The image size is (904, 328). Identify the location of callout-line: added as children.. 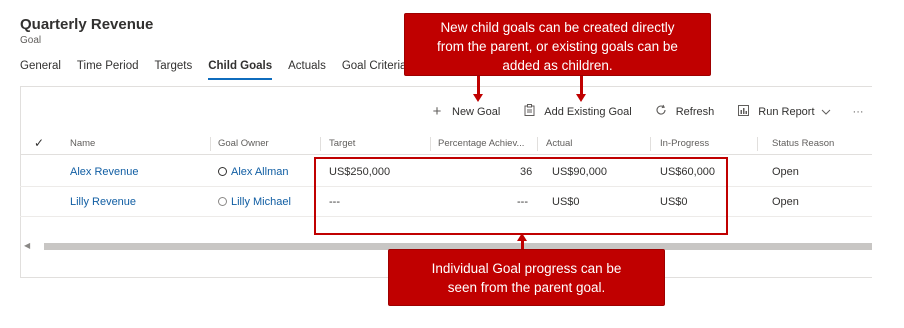
(557, 65).